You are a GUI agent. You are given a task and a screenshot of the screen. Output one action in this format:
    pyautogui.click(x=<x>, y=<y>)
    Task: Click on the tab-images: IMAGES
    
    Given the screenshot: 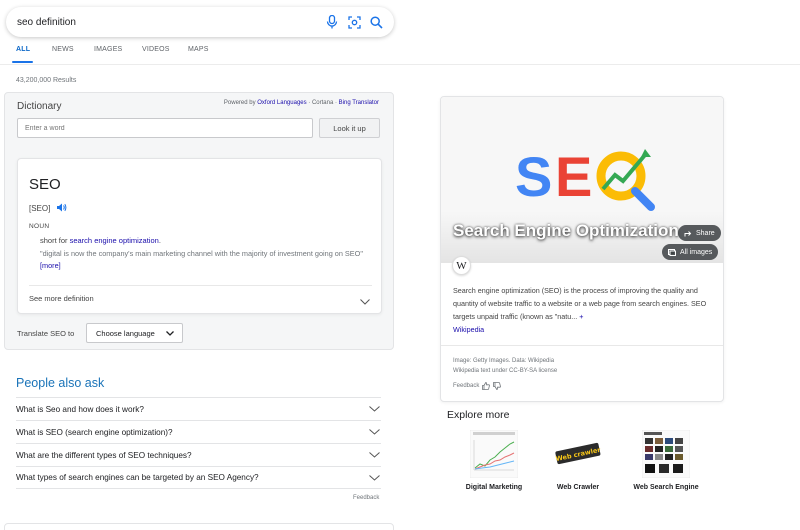 What is the action you would take?
    pyautogui.click(x=108, y=49)
    